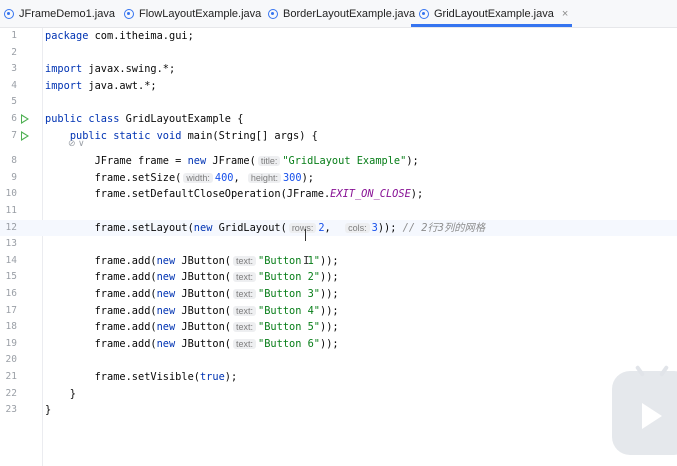 This screenshot has height=466, width=677. Describe the element at coordinates (59, 13) in the screenshot. I see `tab-jframedemo1: JFrameDemo1.java` at that location.